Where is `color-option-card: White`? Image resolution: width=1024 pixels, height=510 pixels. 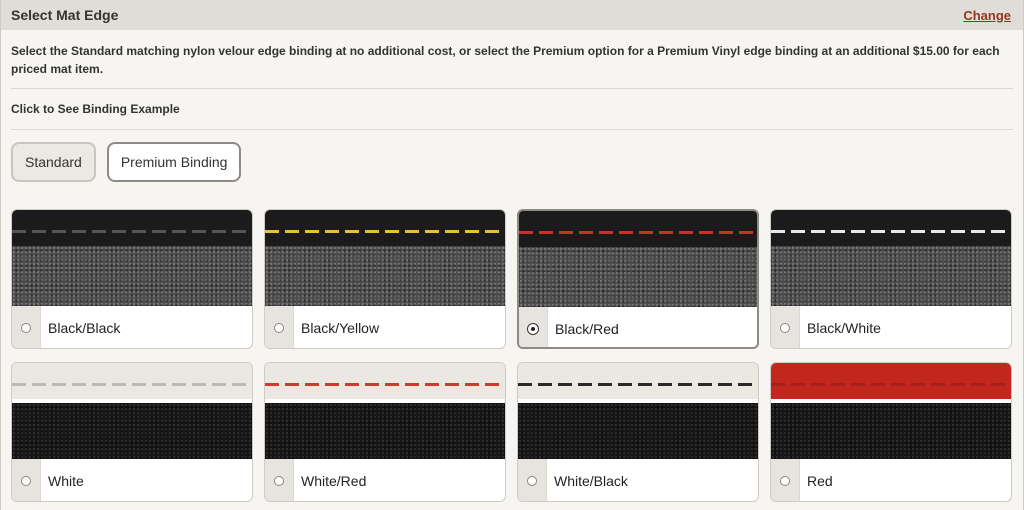 color-option-card: White is located at coordinates (132, 432).